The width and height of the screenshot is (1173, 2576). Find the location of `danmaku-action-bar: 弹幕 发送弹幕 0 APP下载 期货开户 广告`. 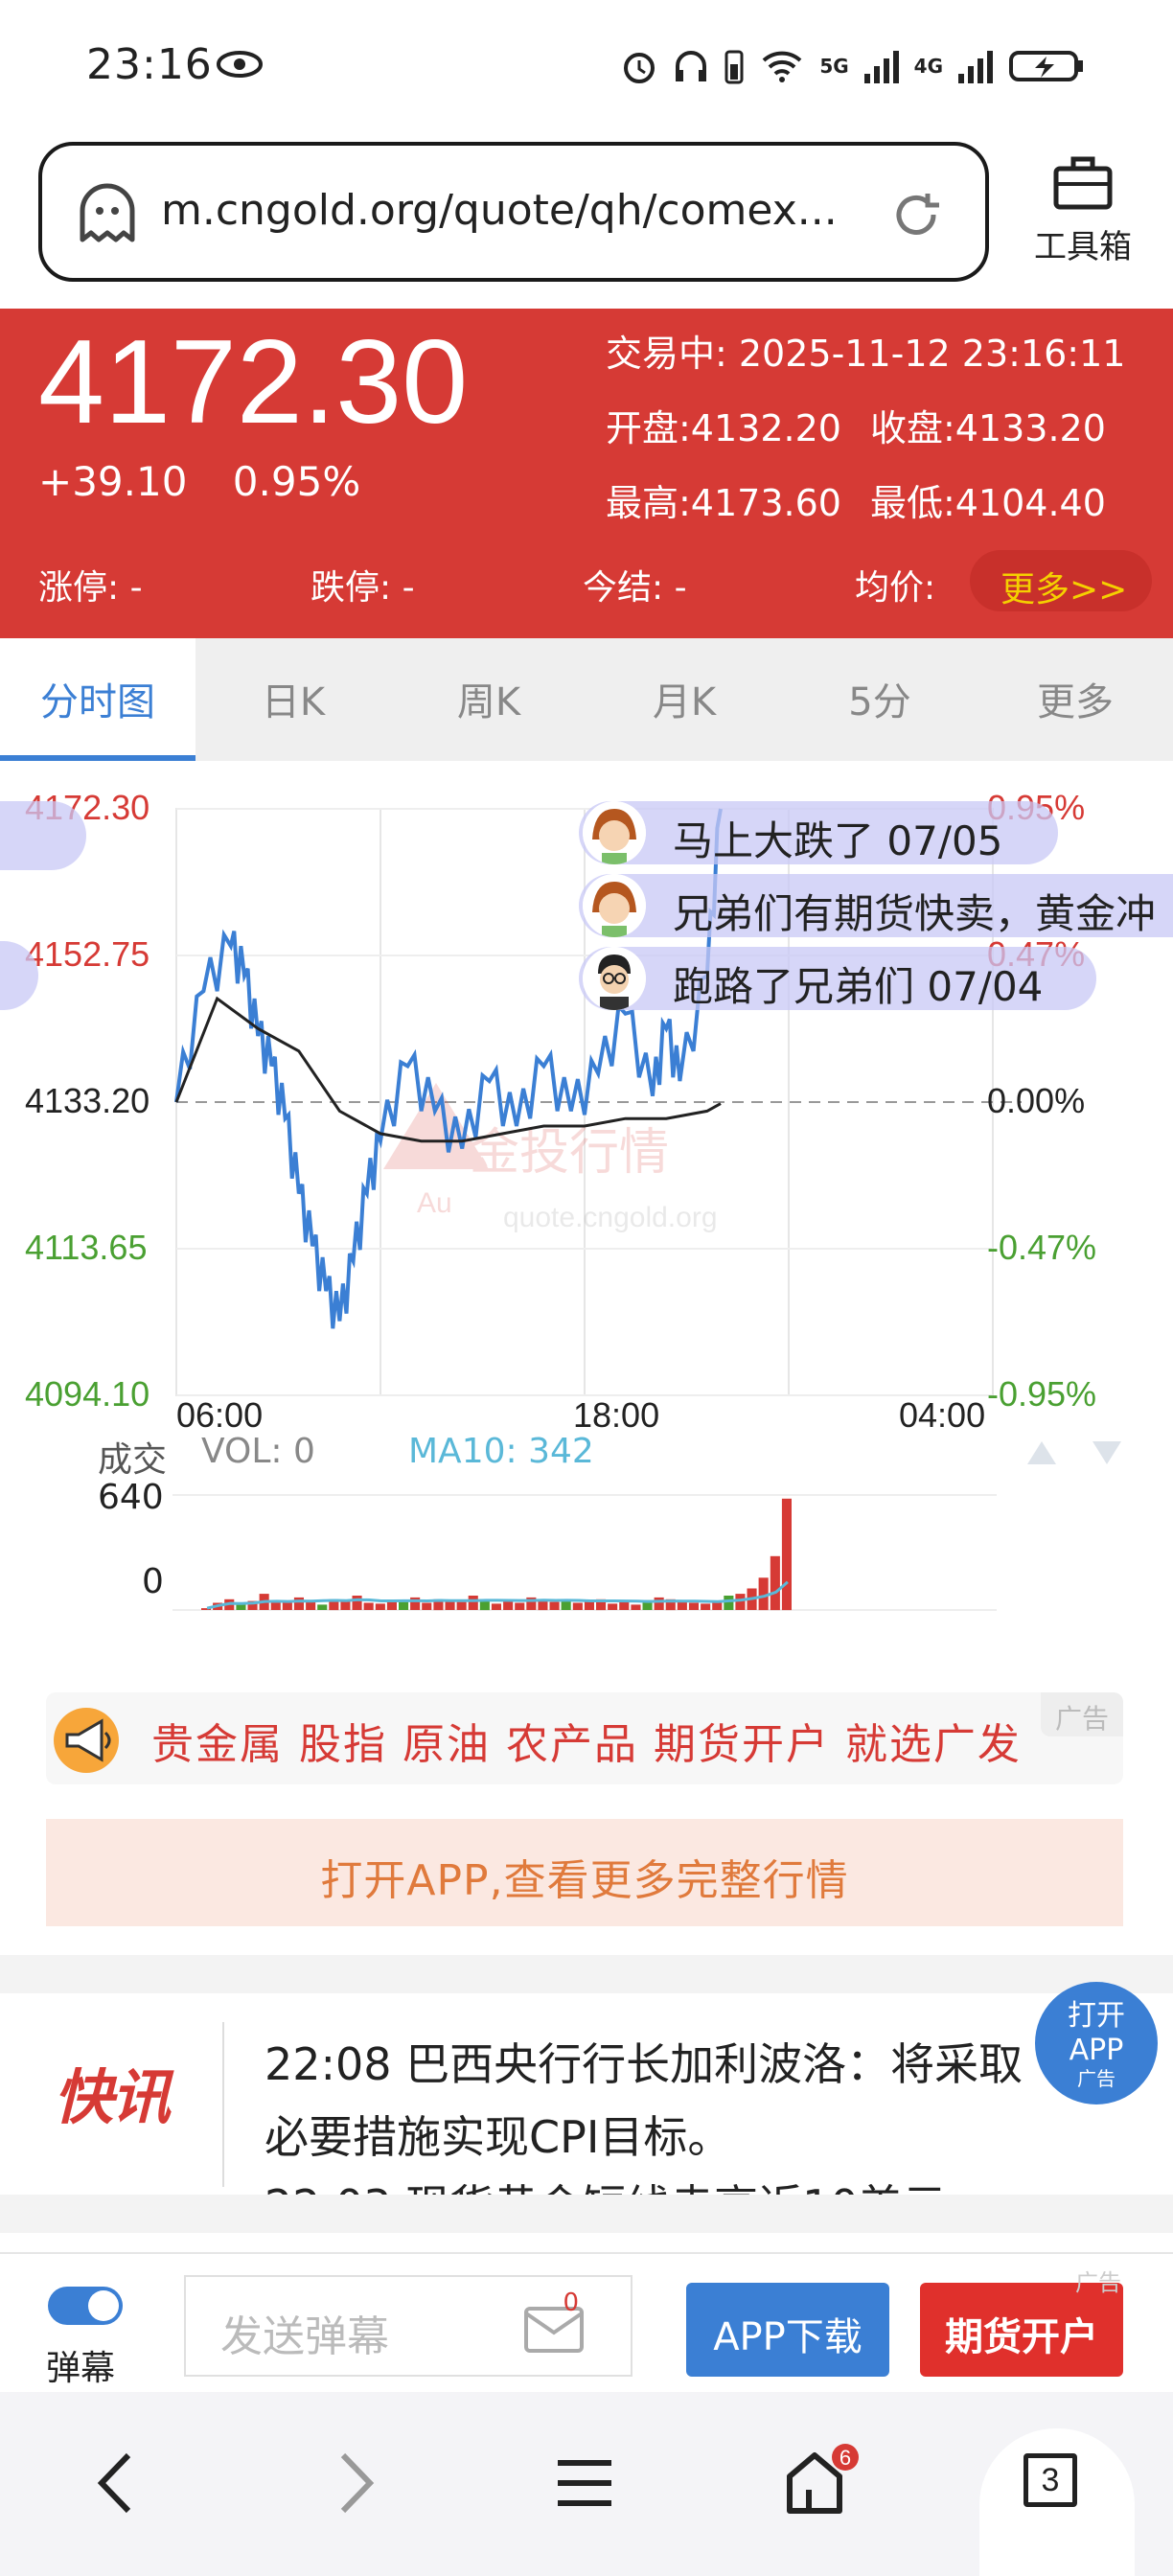

danmaku-action-bar: 弹幕 发送弹幕 0 APP下载 期货开户 广告 is located at coordinates (586, 2320).